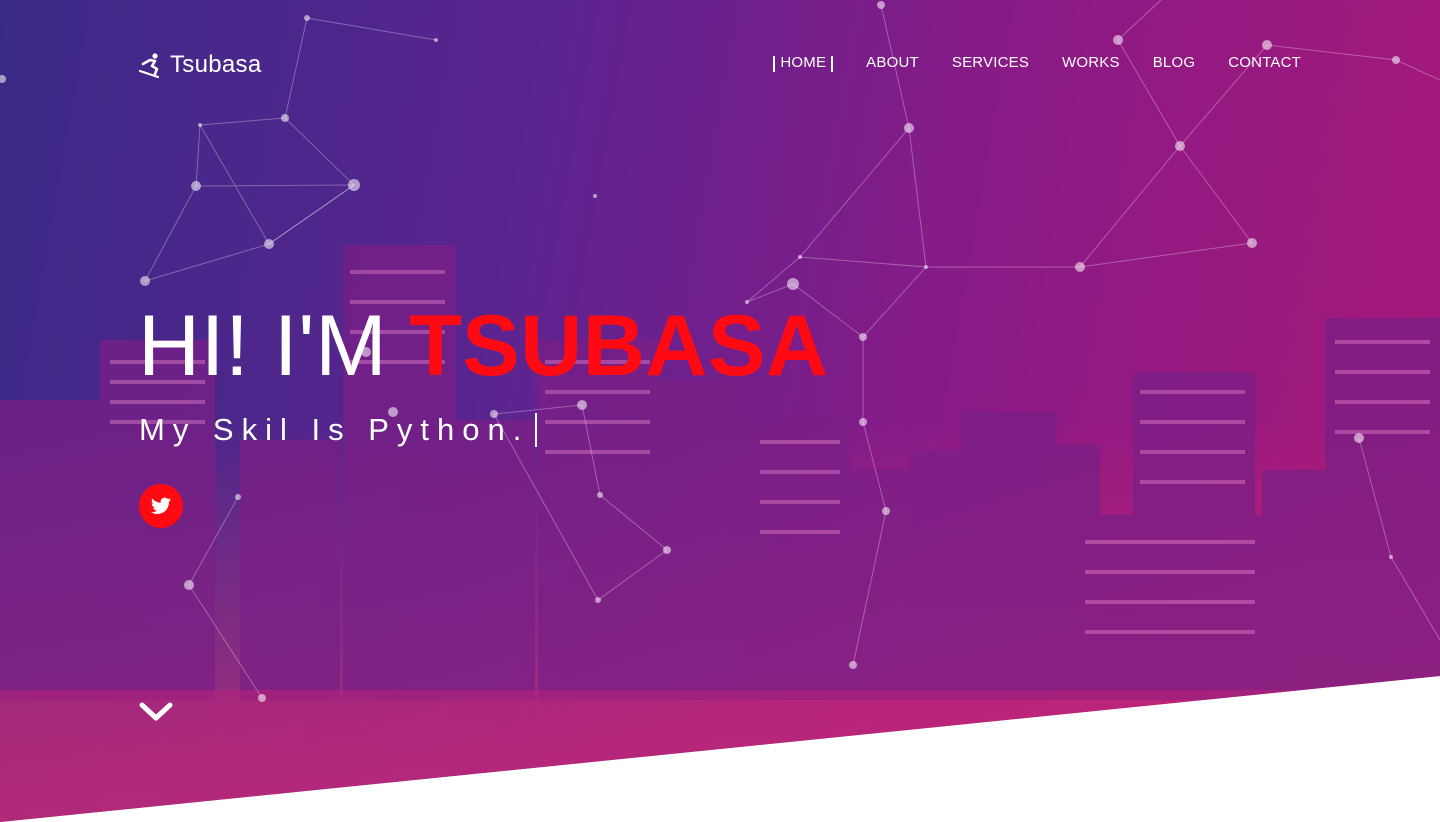 Image resolution: width=1440 pixels, height=822 pixels. Describe the element at coordinates (1091, 62) in the screenshot. I see `nav-item-works: WORKS` at that location.